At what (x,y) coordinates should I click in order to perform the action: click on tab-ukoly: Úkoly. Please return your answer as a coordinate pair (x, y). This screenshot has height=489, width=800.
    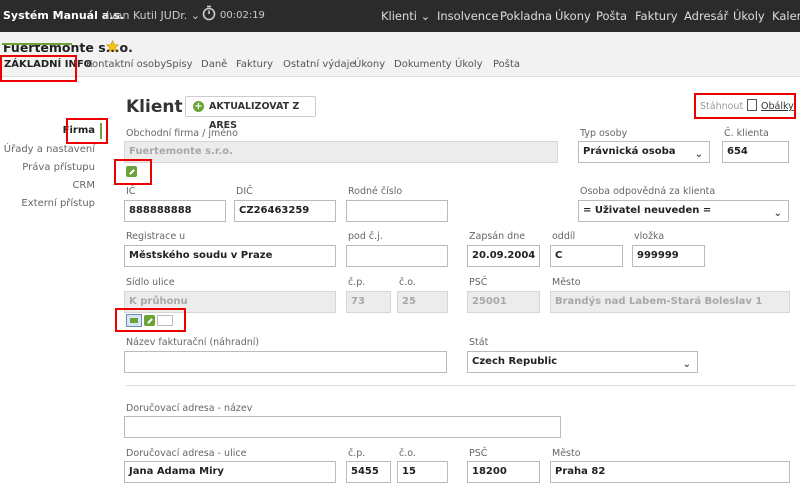
    Looking at the image, I should click on (469, 64).